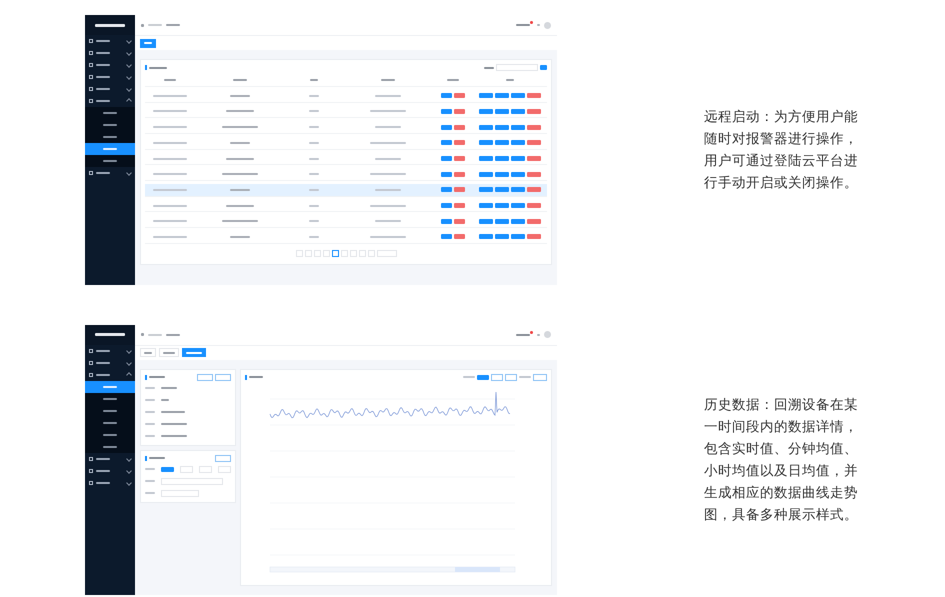 This screenshot has height=597, width=945. I want to click on search-field, so click(517, 68).